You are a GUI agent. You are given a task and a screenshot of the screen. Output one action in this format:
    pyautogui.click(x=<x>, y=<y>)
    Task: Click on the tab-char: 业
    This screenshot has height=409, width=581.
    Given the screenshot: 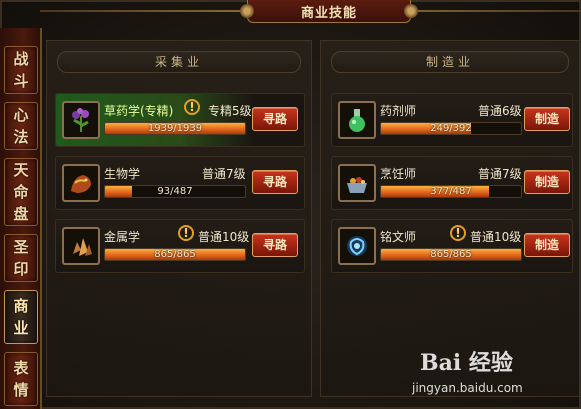 What is the action you would take?
    pyautogui.click(x=21, y=328)
    